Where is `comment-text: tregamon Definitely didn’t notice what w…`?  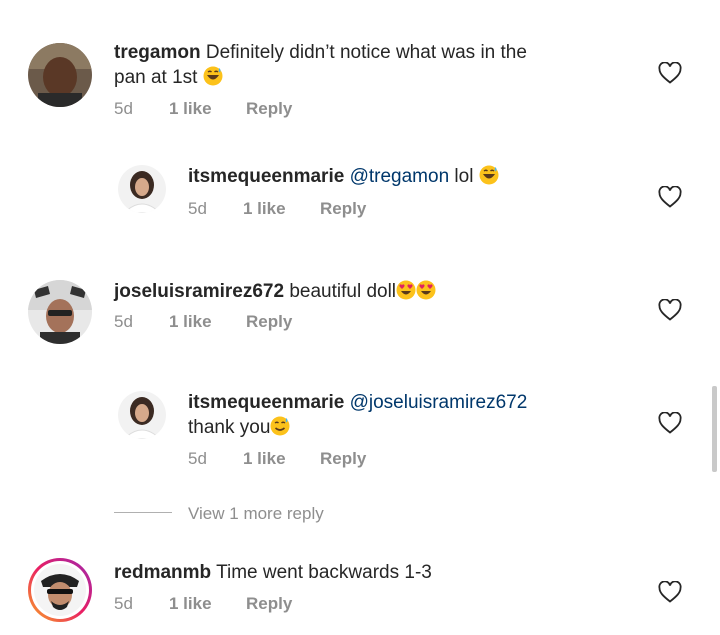 comment-text: tregamon Definitely didn’t notice what w… is located at coordinates (329, 65).